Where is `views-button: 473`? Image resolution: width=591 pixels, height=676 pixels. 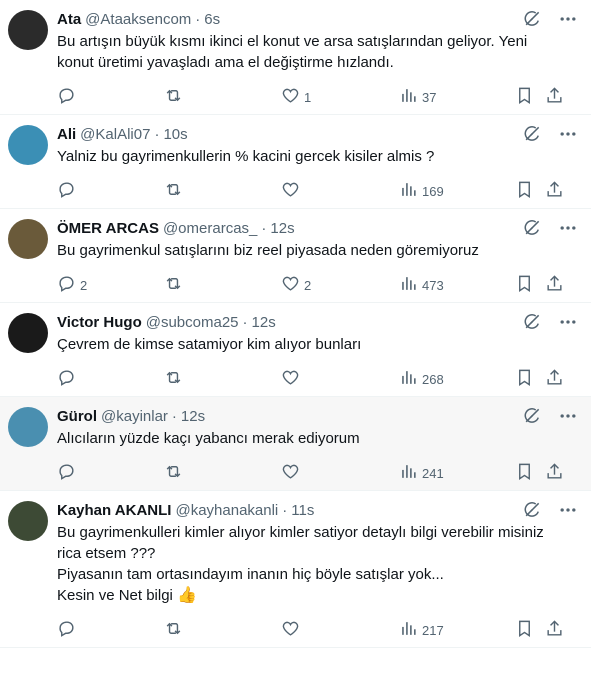 views-button: 473 is located at coordinates (421, 285).